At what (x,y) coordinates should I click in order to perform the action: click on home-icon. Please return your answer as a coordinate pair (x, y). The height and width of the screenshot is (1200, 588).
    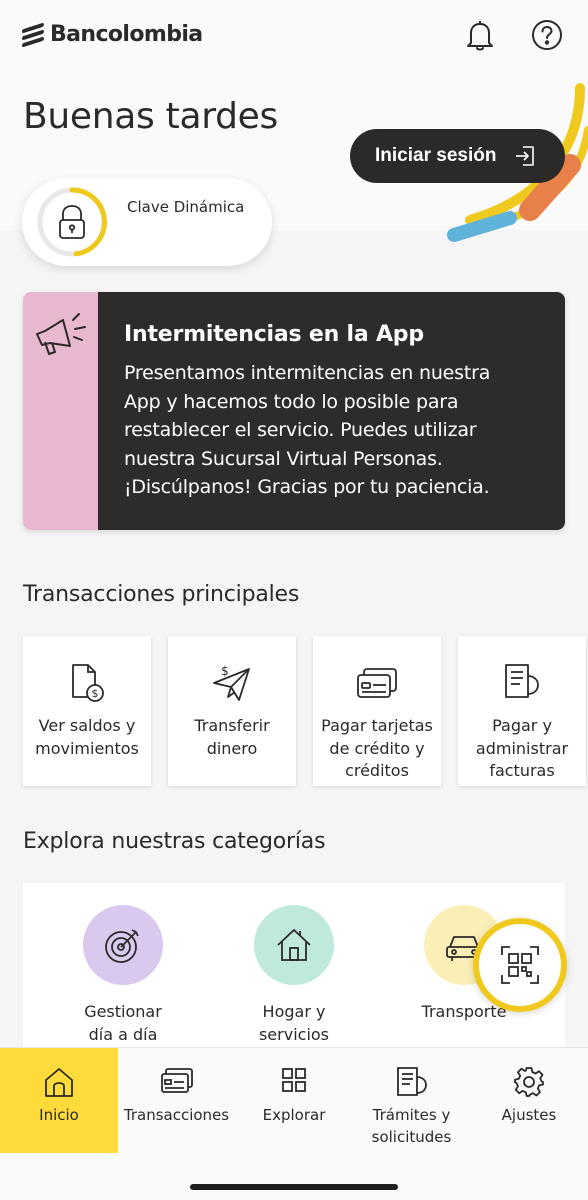
    Looking at the image, I should click on (59, 1082).